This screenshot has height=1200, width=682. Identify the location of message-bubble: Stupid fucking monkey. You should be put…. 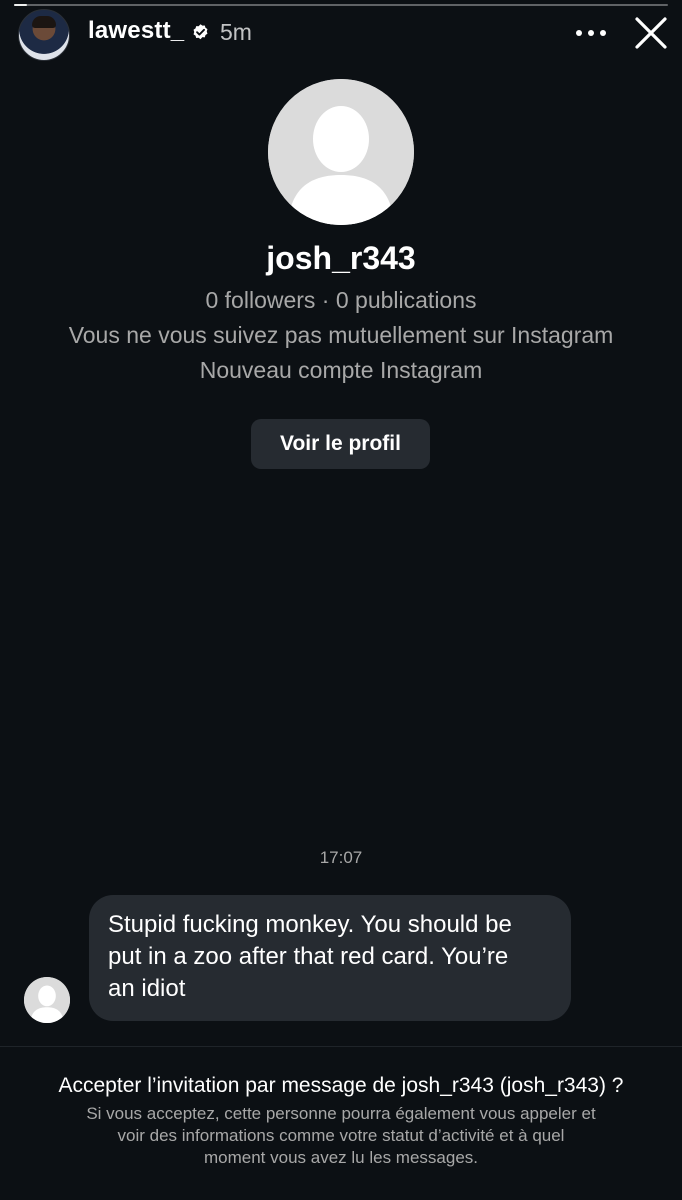
(330, 958).